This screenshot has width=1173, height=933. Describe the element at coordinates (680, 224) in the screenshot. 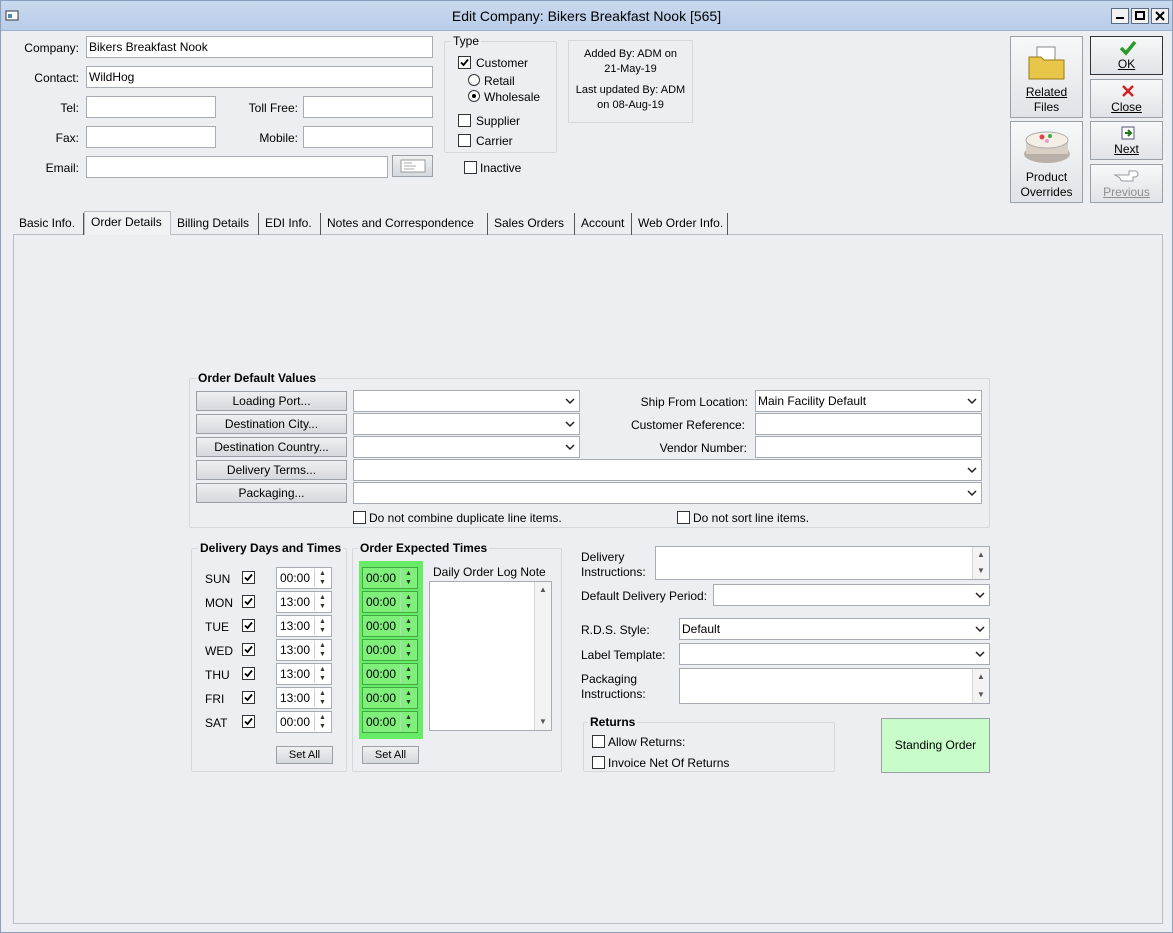

I see `tab-web-order-info: Web Order Info.` at that location.